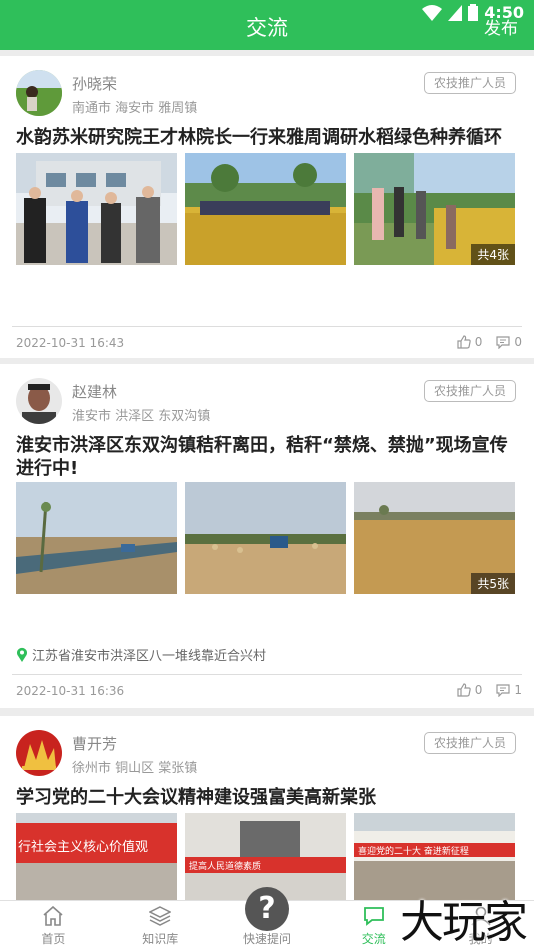 Image resolution: width=534 pixels, height=950 pixels. Describe the element at coordinates (434, 538) in the screenshot. I see `post-photo: 共5张` at that location.